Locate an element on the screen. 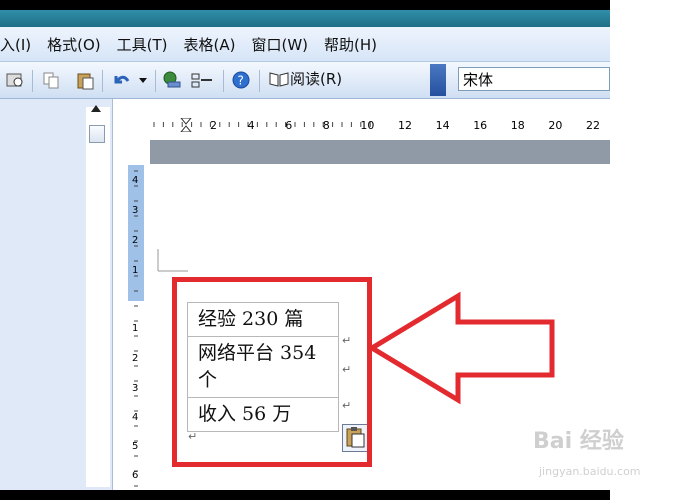 The image size is (700, 500). watermark: Bai 经验 jingyan.baidu.com is located at coordinates (603, 450).